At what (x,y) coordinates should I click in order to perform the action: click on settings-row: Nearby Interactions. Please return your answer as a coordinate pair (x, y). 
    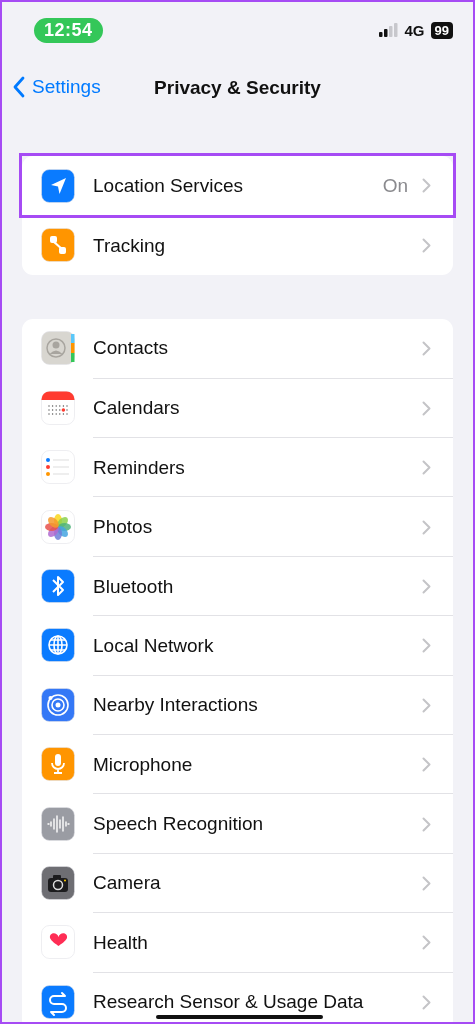
    Looking at the image, I should click on (237, 705).